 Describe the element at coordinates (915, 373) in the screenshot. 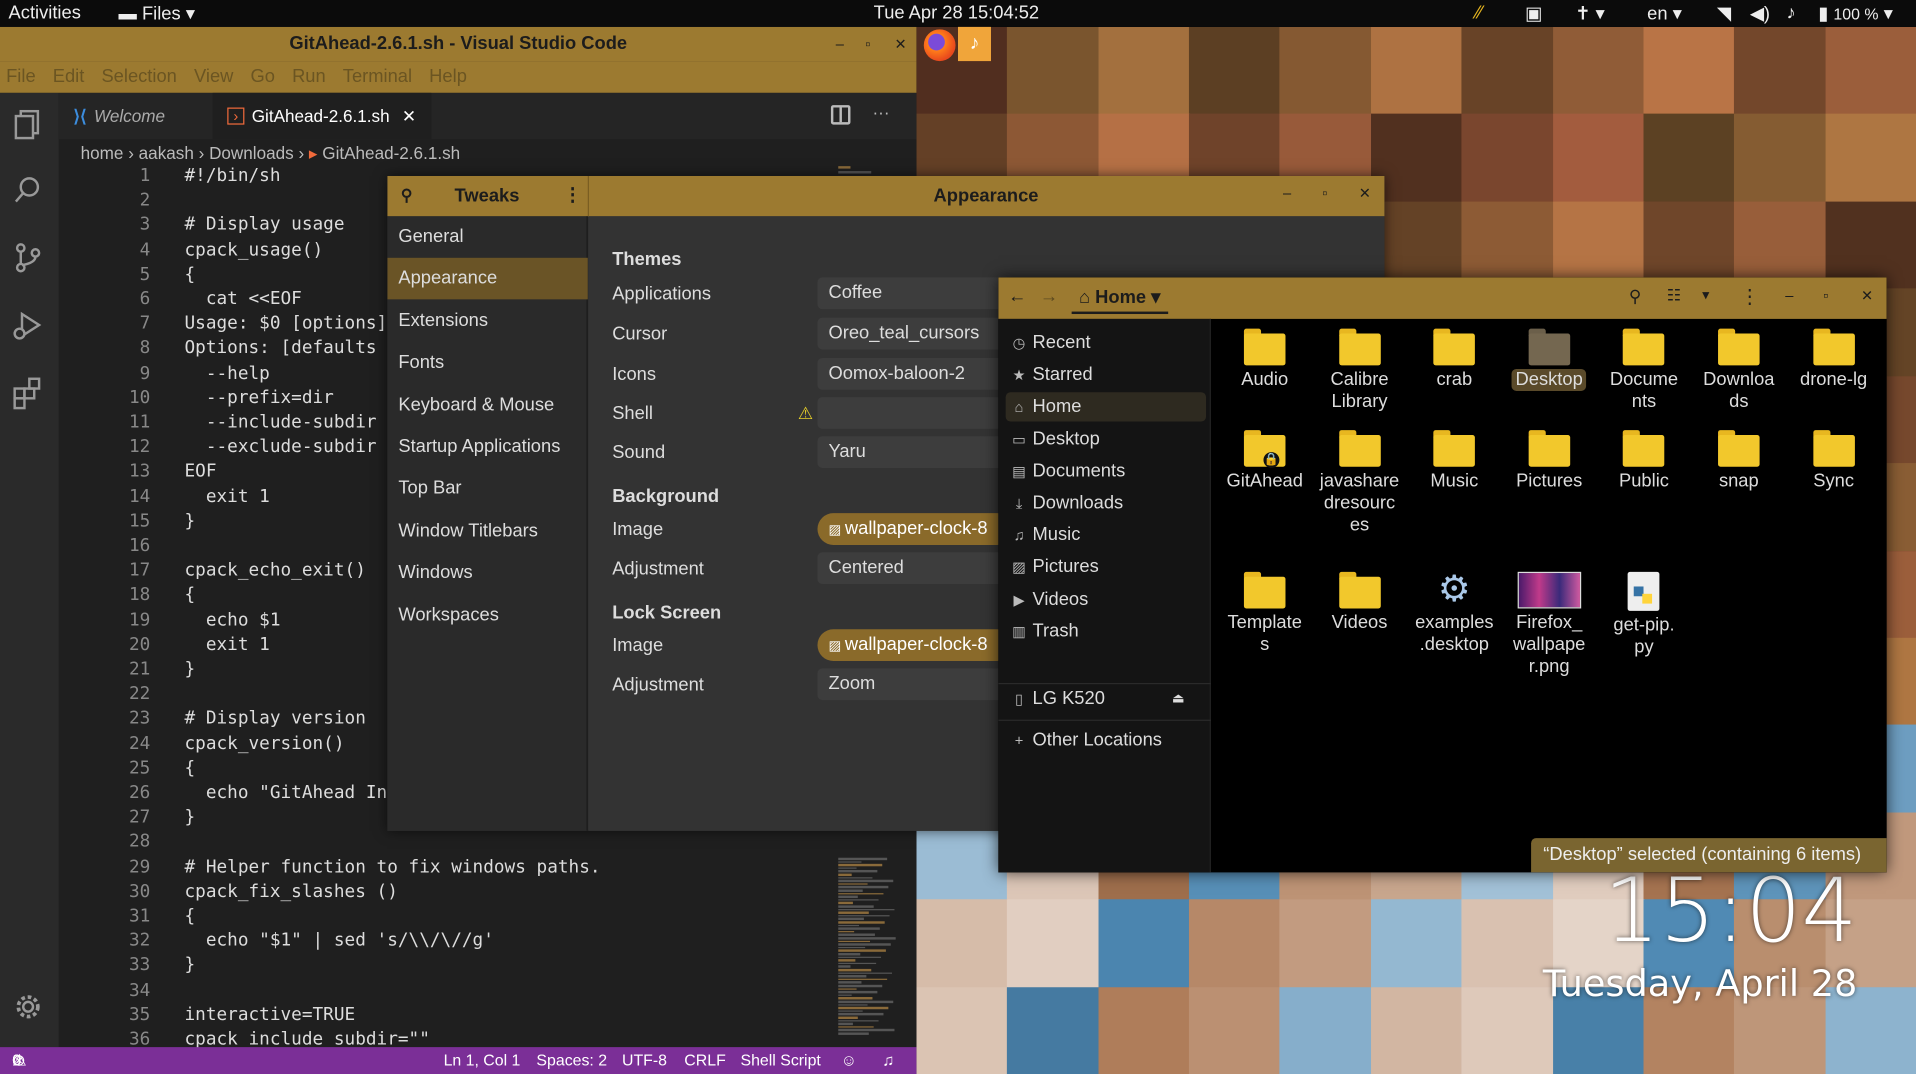

I see `icons-dropdown: Oomox-baloon-2` at that location.